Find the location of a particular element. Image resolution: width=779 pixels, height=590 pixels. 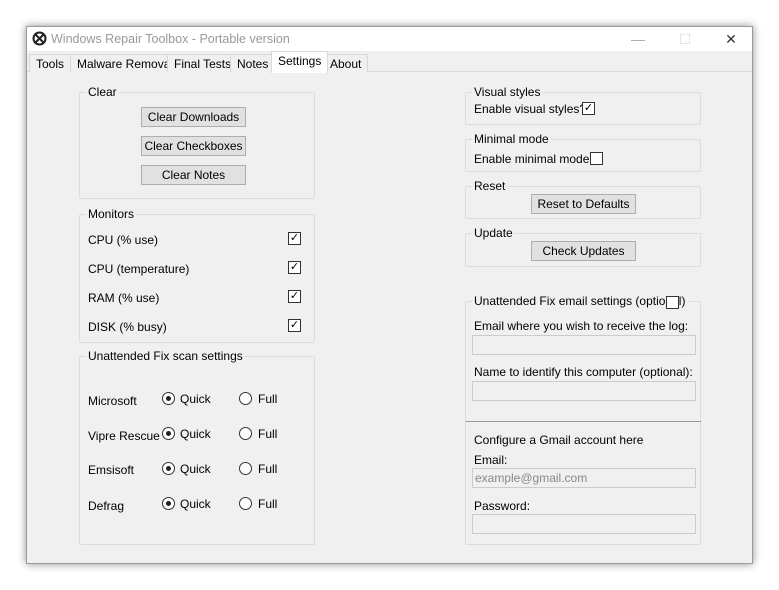

password-label: Password: is located at coordinates (502, 506).